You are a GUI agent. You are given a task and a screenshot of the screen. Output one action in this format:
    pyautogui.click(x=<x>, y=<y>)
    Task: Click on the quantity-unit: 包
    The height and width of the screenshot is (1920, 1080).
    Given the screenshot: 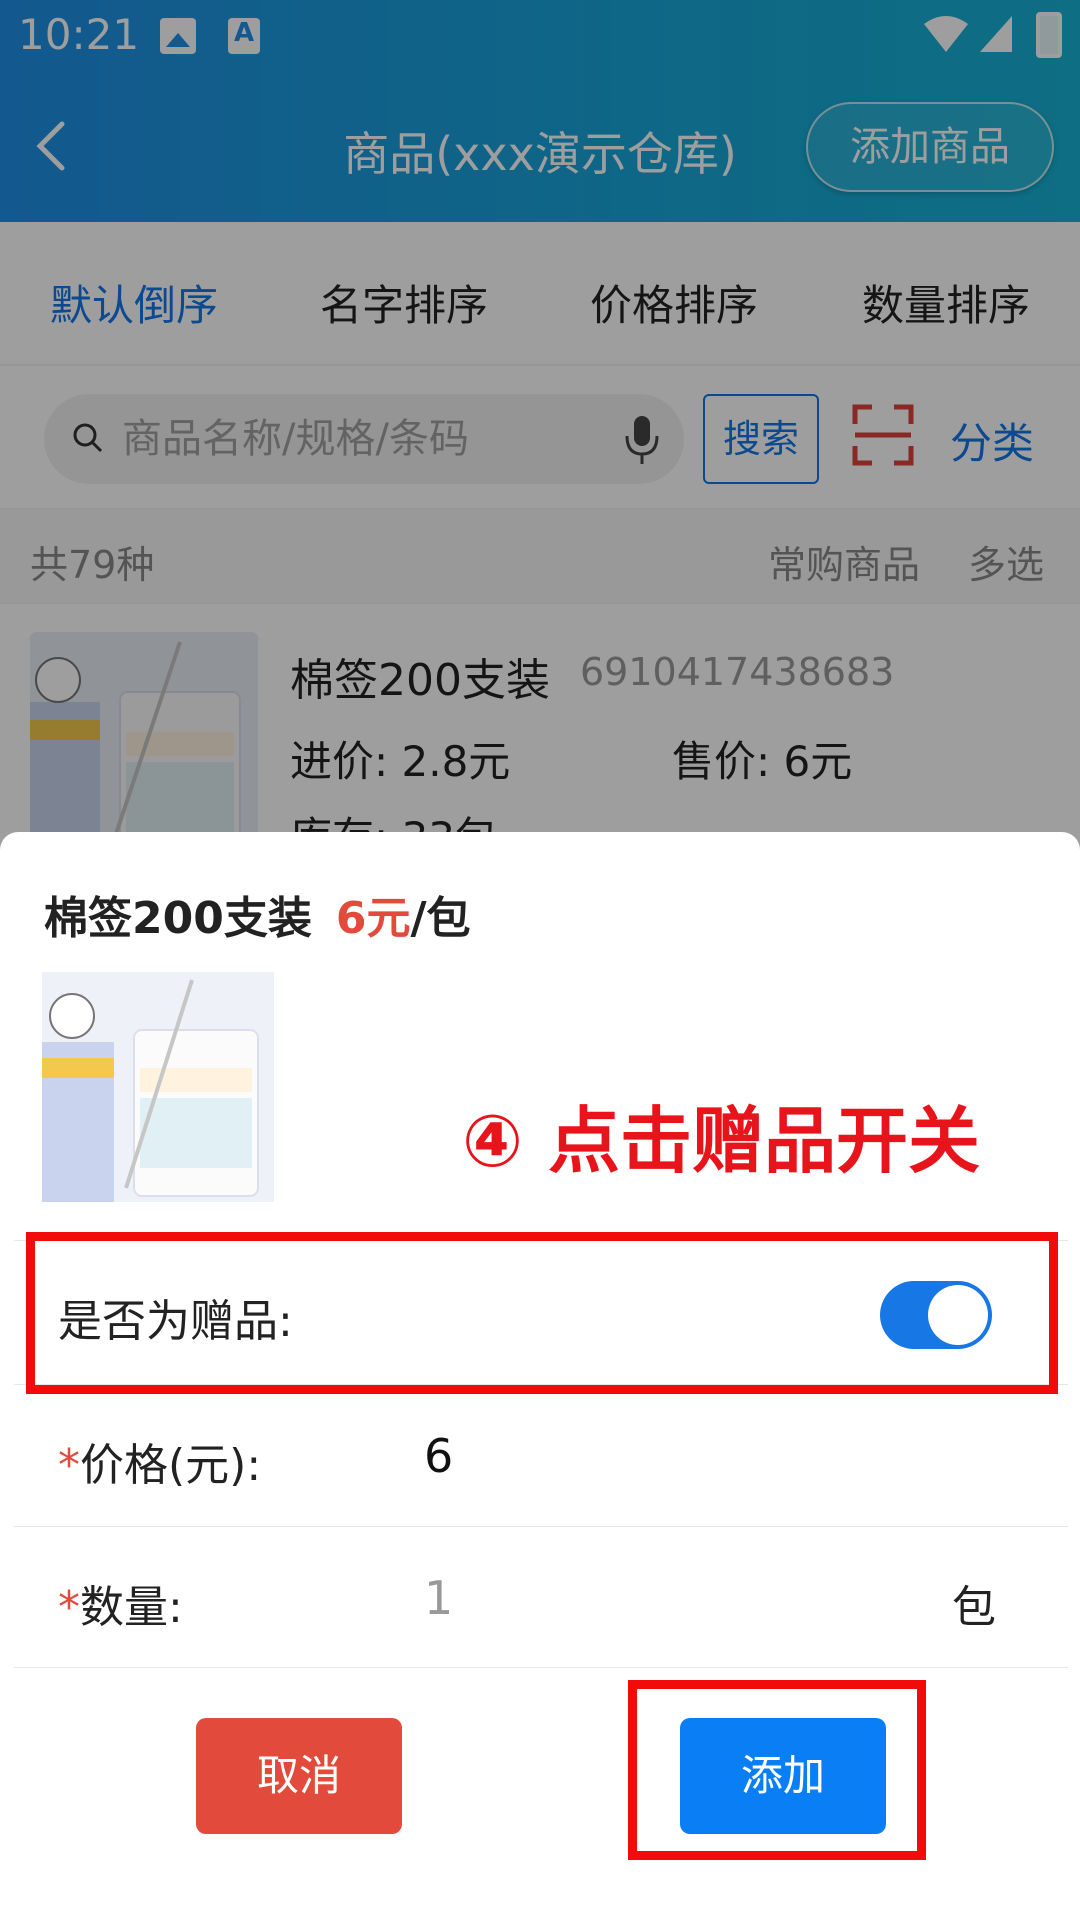 What is the action you would take?
    pyautogui.click(x=974, y=1607)
    